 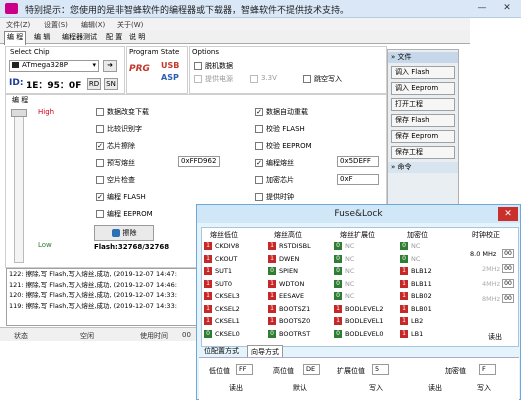 I want to click on program-fuse-checkbox, so click(x=259, y=163).